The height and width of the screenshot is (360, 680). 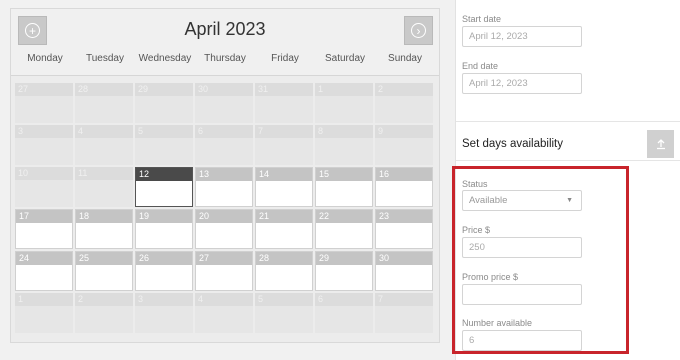 I want to click on weekday-label: Wednesday, so click(x=165, y=58).